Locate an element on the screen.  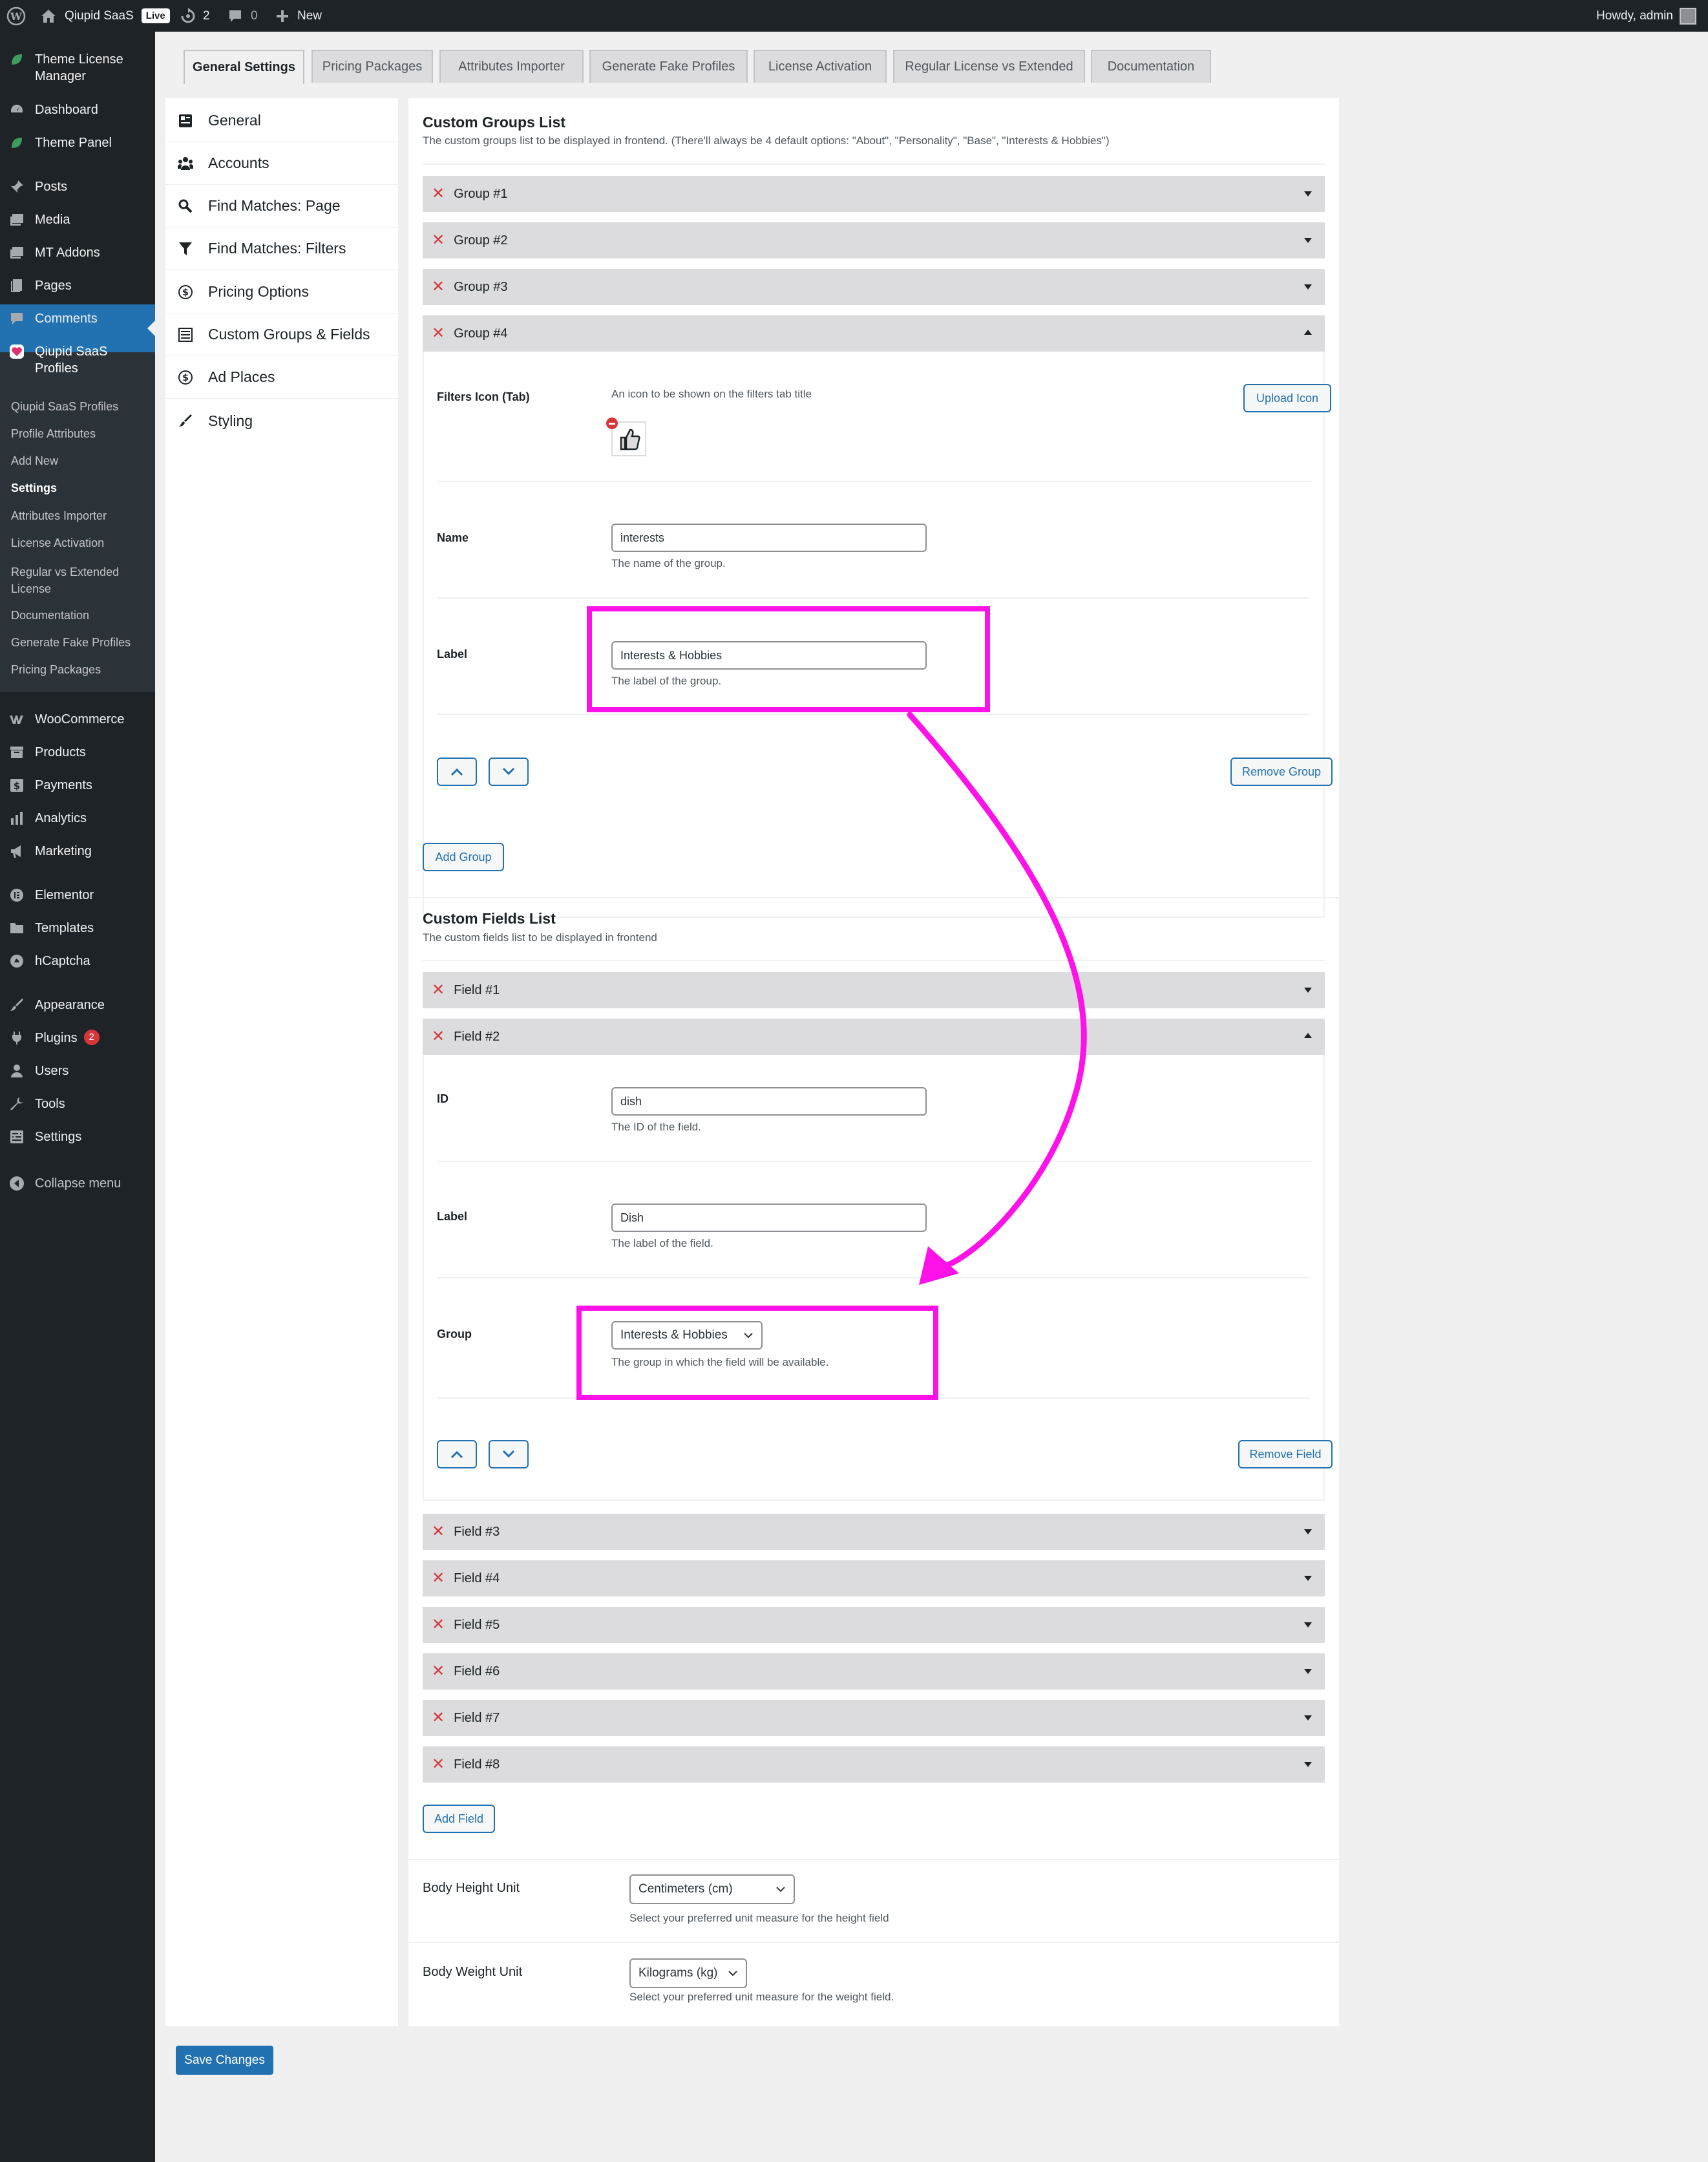
annotation-arrow is located at coordinates (997, 998).